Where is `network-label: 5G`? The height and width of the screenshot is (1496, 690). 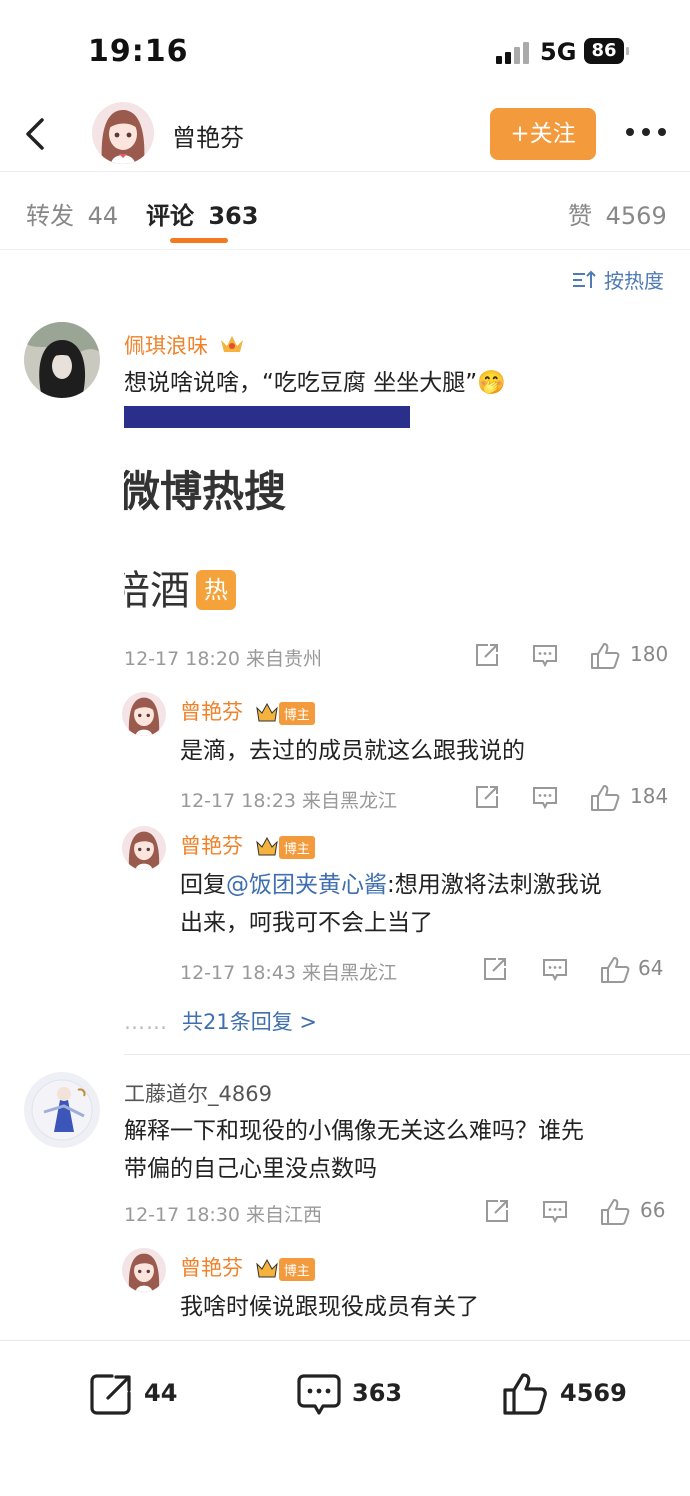 network-label: 5G is located at coordinates (558, 52).